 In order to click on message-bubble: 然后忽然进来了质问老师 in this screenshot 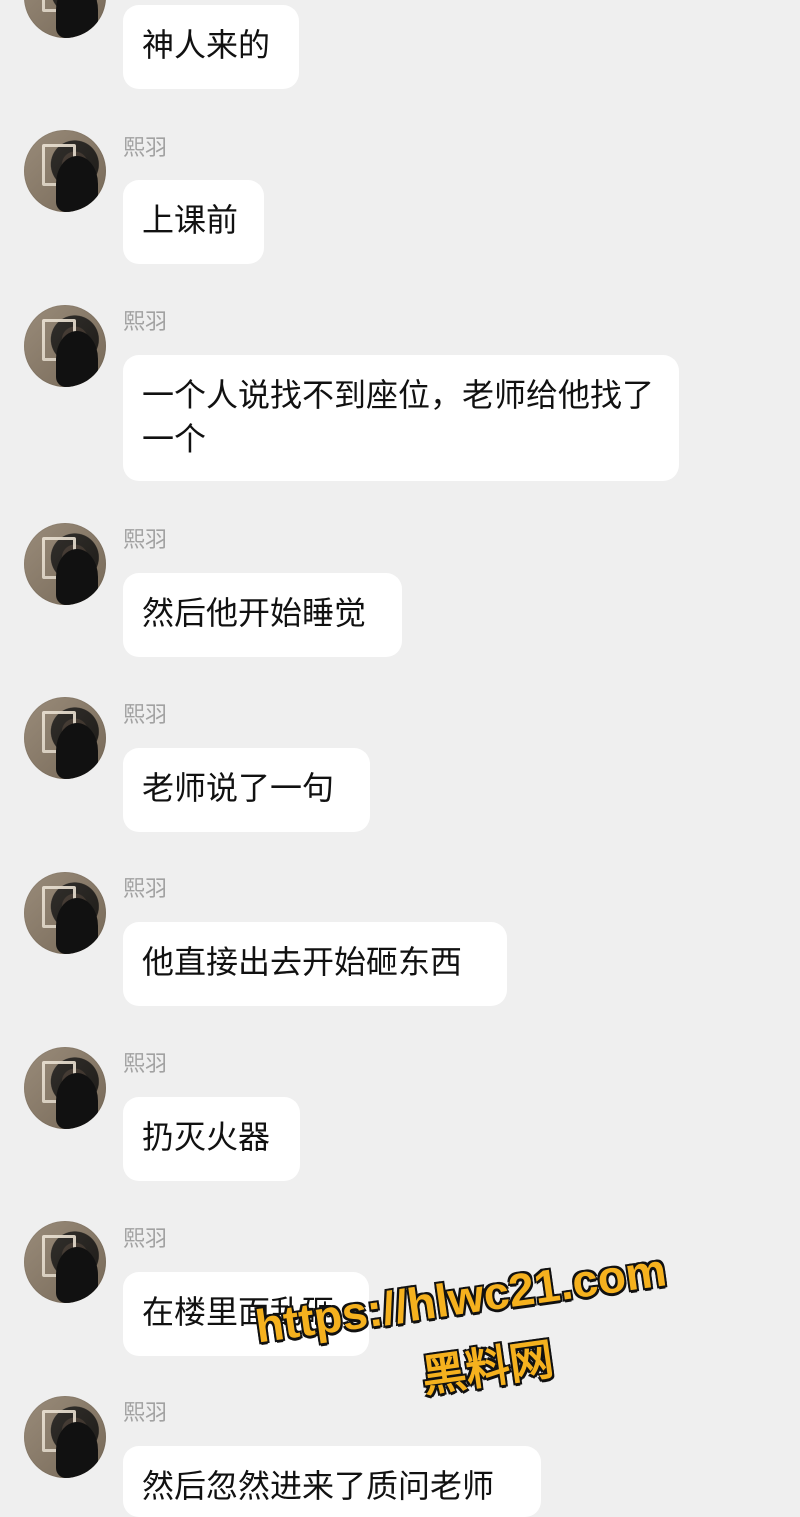, I will do `click(332, 1481)`.